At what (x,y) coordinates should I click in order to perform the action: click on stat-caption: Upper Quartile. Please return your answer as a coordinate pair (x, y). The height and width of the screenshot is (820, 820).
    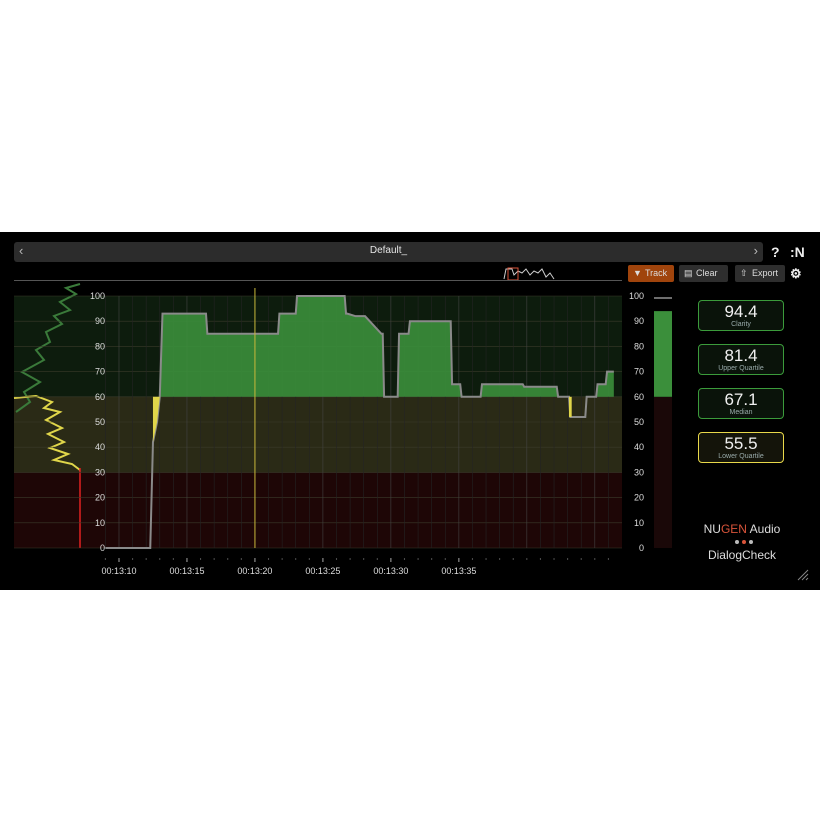
    Looking at the image, I should click on (741, 368).